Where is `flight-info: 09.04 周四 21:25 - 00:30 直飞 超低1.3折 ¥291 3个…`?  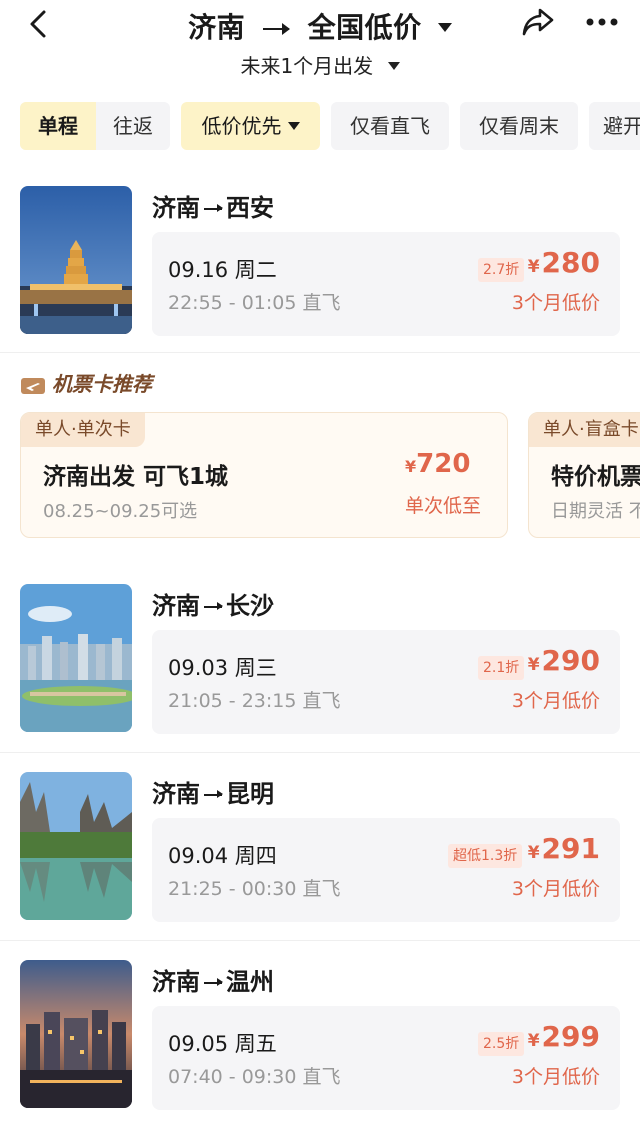 flight-info: 09.04 周四 21:25 - 00:30 直飞 超低1.3折 ¥291 3个… is located at coordinates (386, 870).